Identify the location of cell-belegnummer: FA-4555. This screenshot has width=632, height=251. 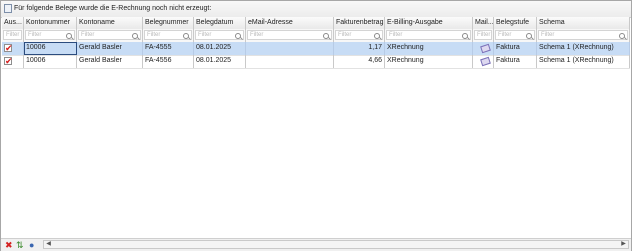
(168, 48).